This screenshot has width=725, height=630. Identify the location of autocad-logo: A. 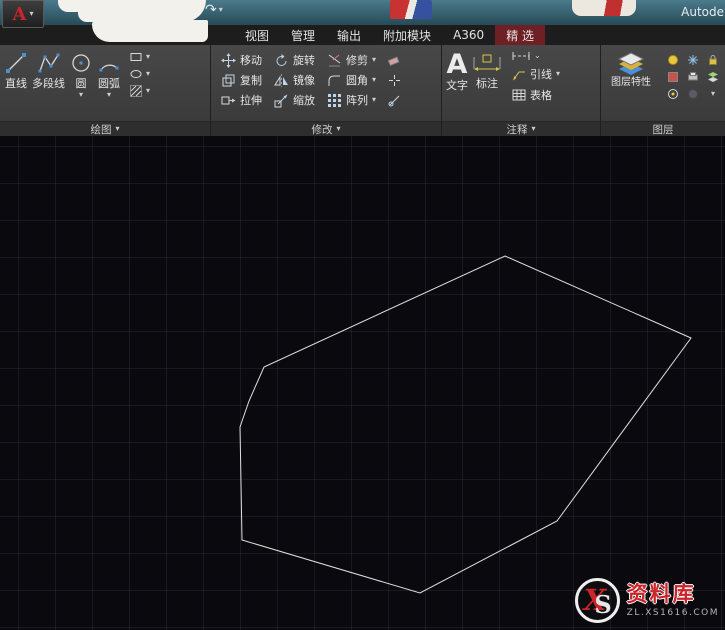
(19, 14).